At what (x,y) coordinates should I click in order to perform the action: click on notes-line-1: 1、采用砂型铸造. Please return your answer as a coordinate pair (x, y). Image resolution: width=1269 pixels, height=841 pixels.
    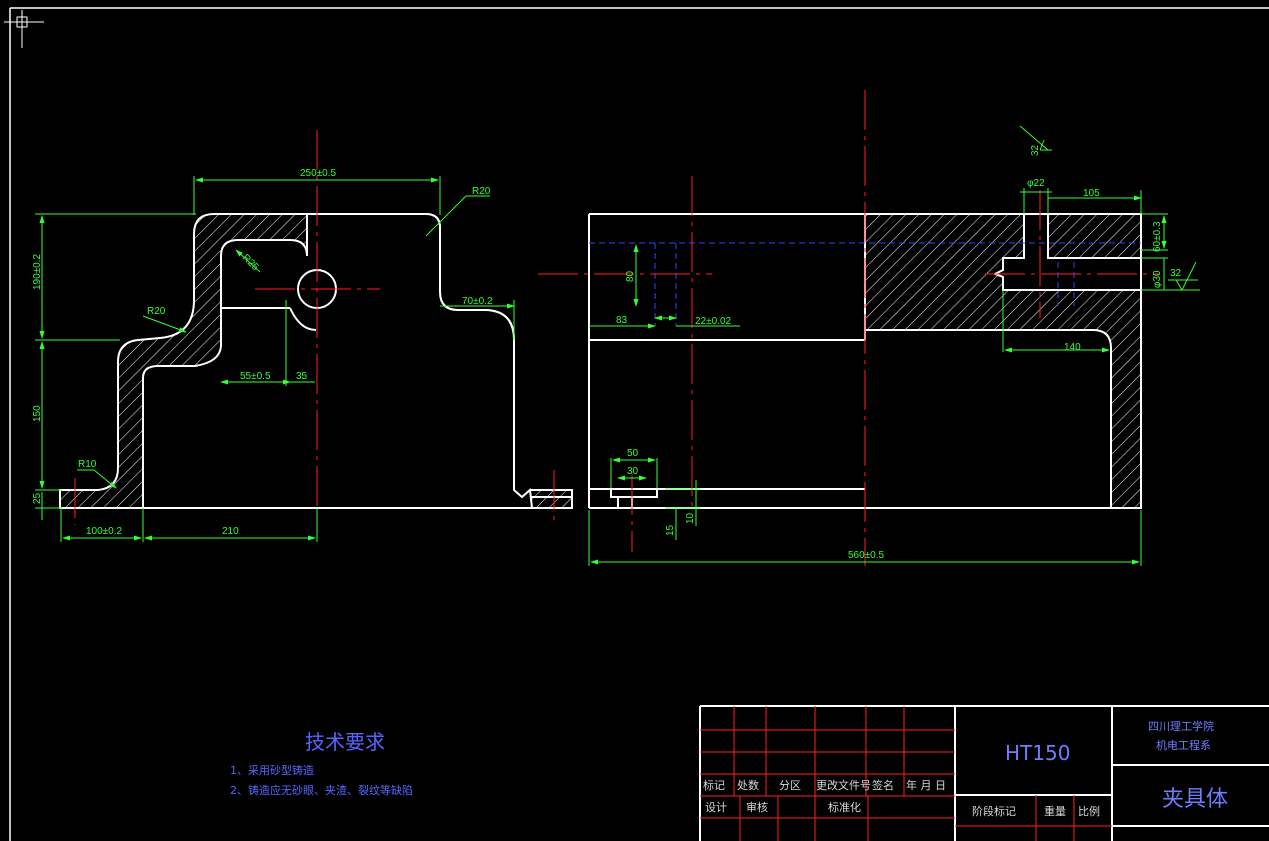
    Looking at the image, I should click on (272, 770).